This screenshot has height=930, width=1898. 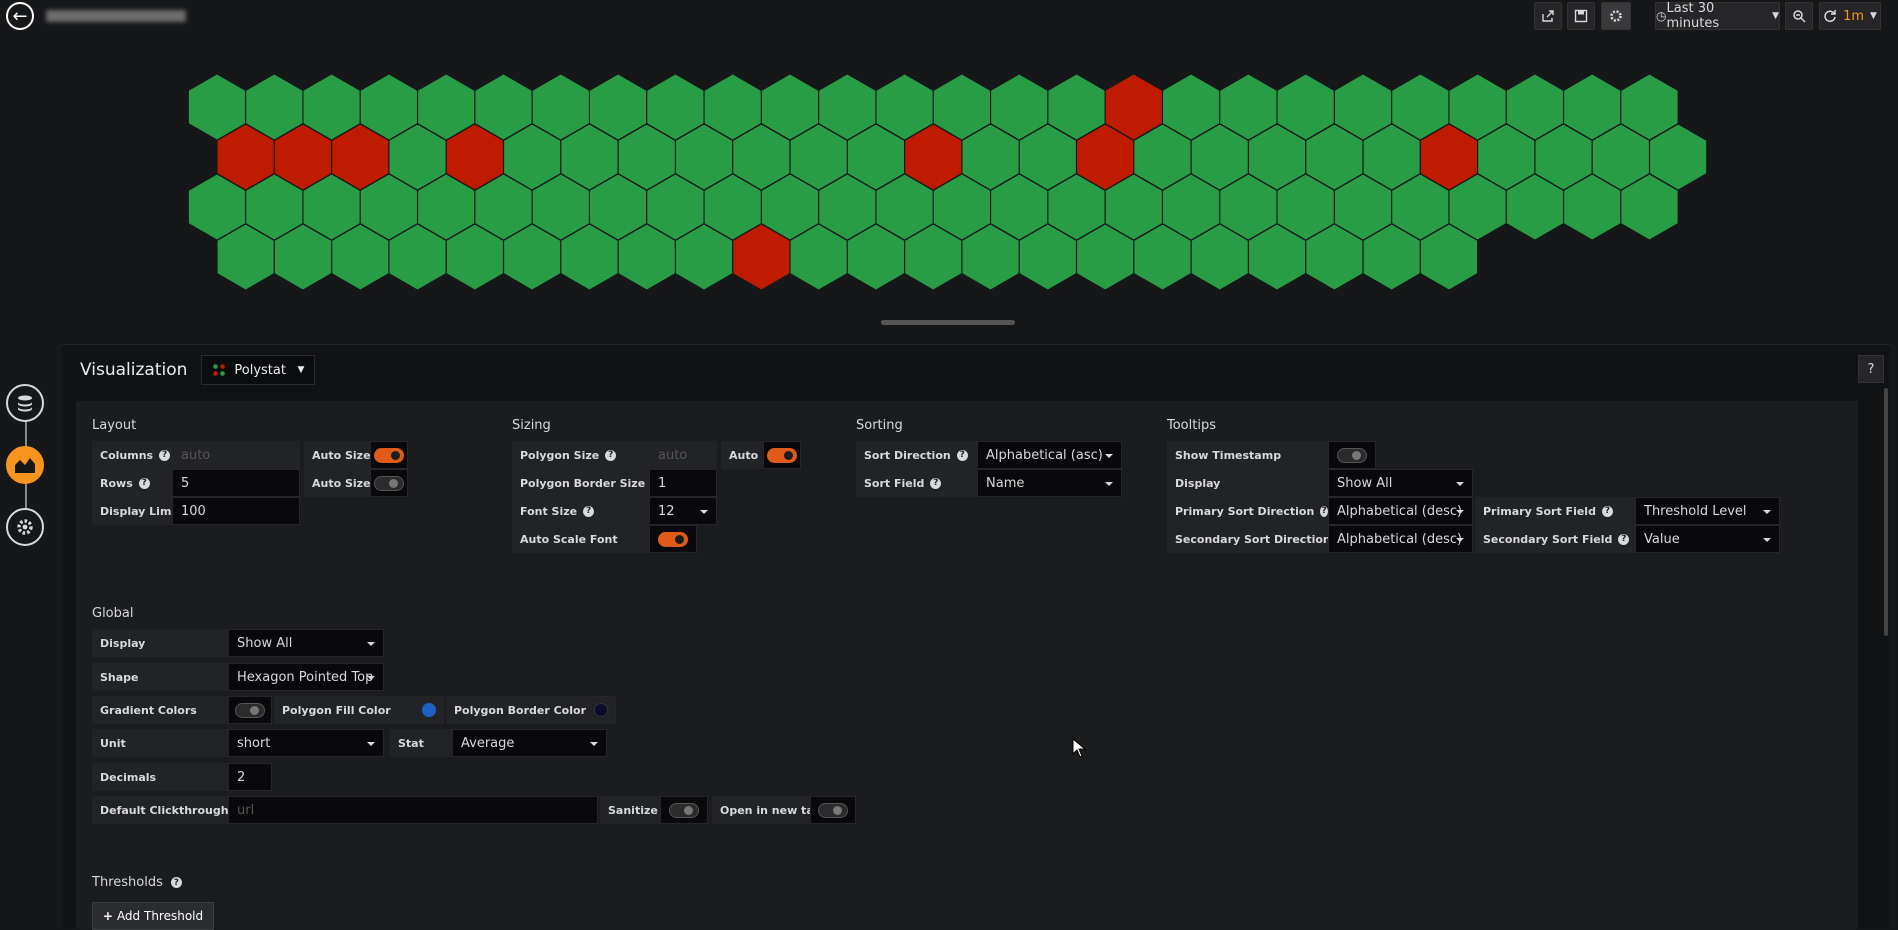 I want to click on help-button: ?, so click(x=1871, y=369).